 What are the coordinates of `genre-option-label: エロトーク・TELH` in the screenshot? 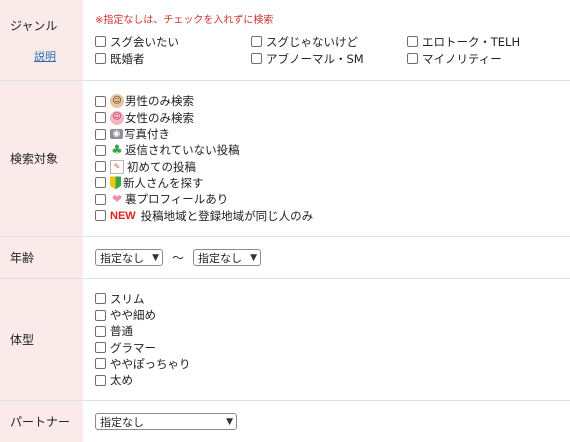 It's located at (471, 42).